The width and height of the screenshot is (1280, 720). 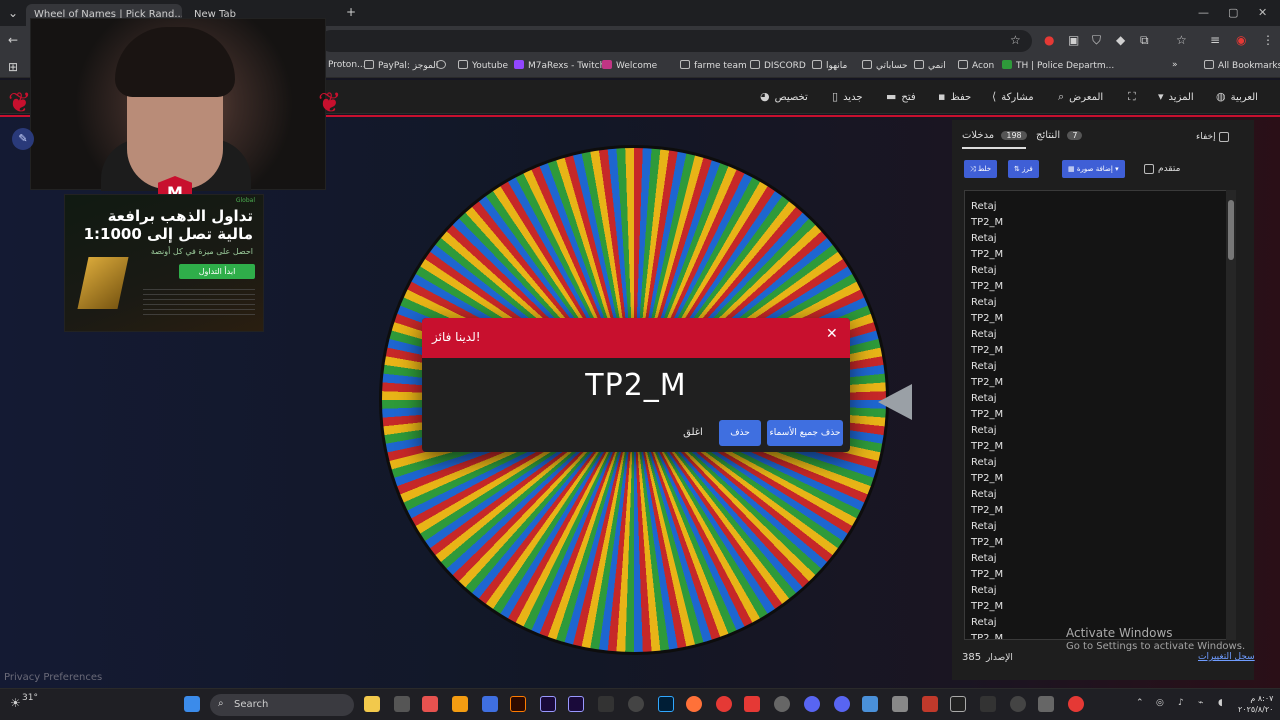 I want to click on minimize-icon: —, so click(x=1203, y=12).